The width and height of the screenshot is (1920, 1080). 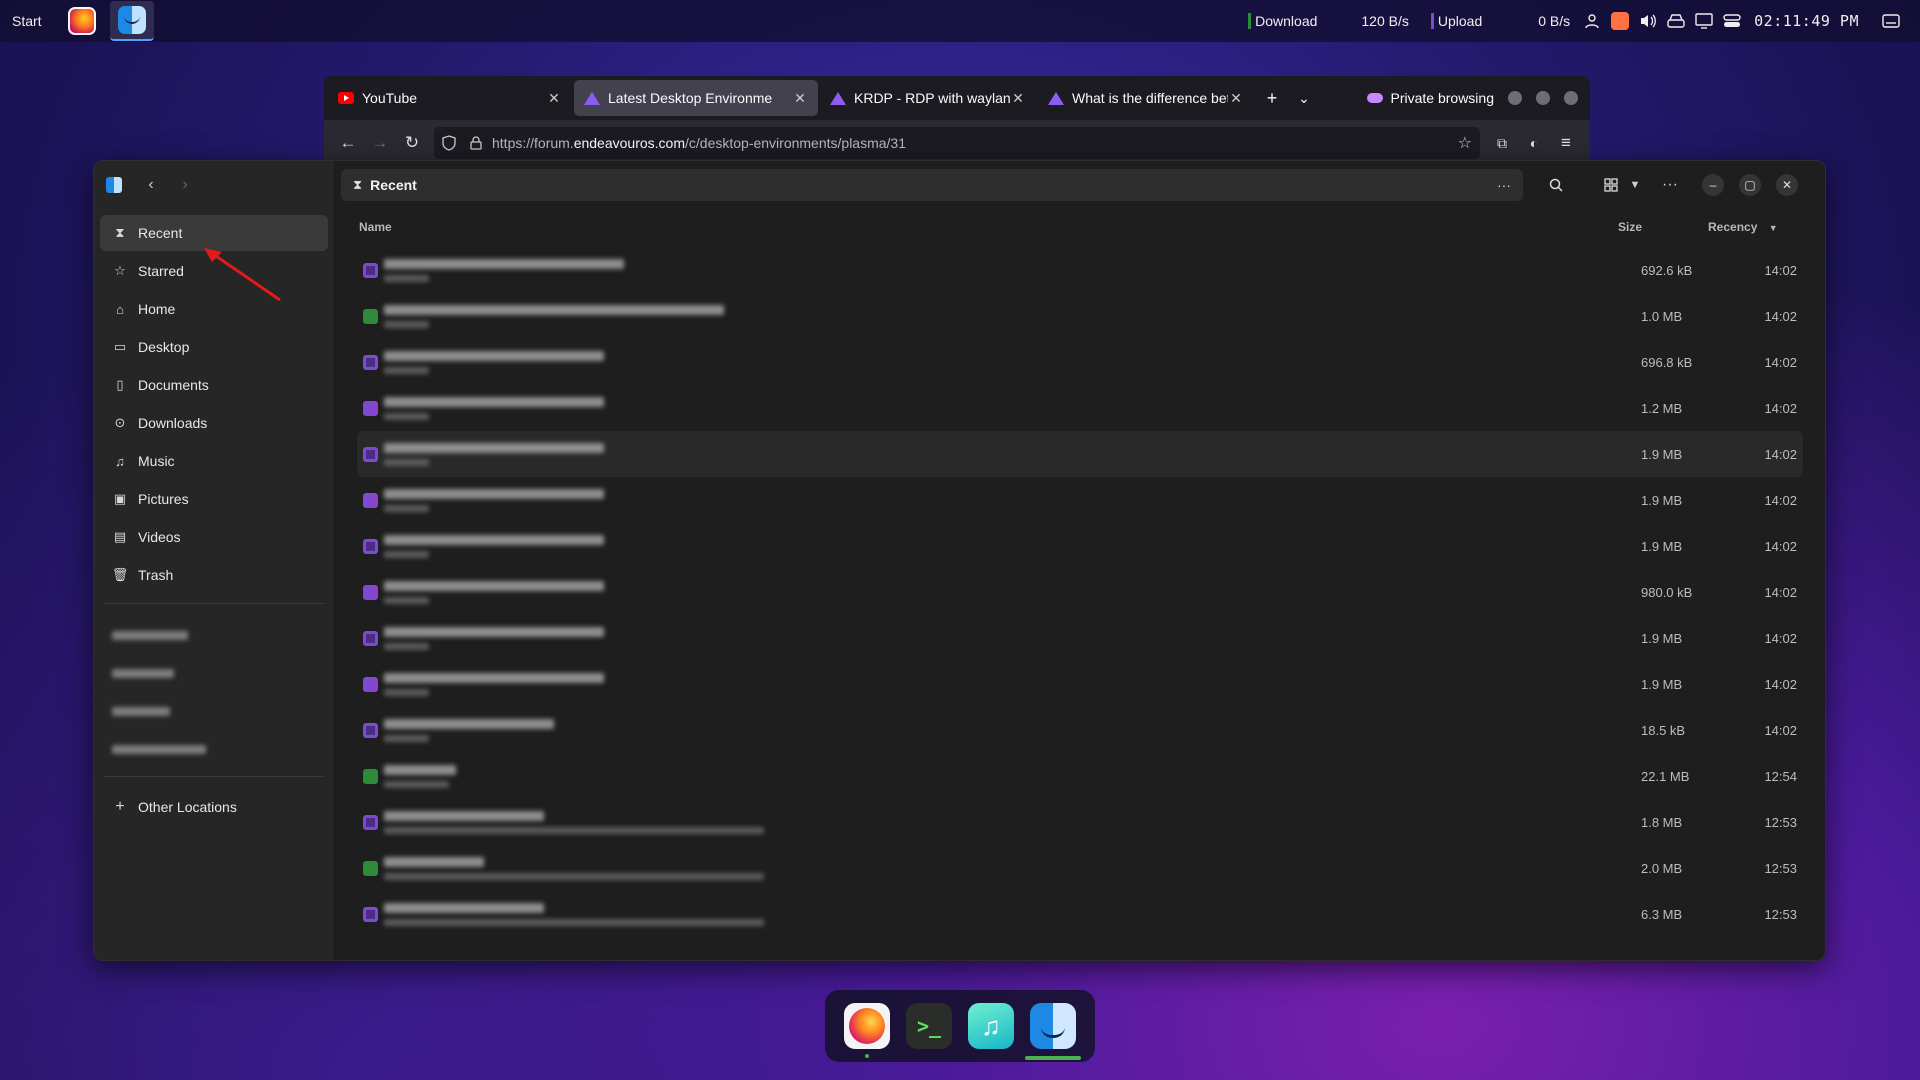 I want to click on private-browsing-indicator: Private browsing, so click(x=1472, y=98).